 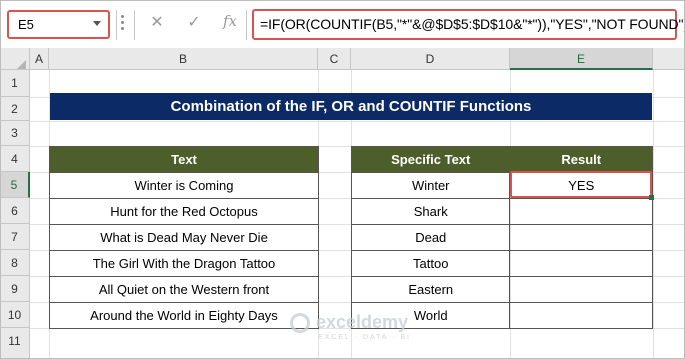 What do you see at coordinates (362, 322) in the screenshot?
I see `watermark-name: exceldemy` at bounding box center [362, 322].